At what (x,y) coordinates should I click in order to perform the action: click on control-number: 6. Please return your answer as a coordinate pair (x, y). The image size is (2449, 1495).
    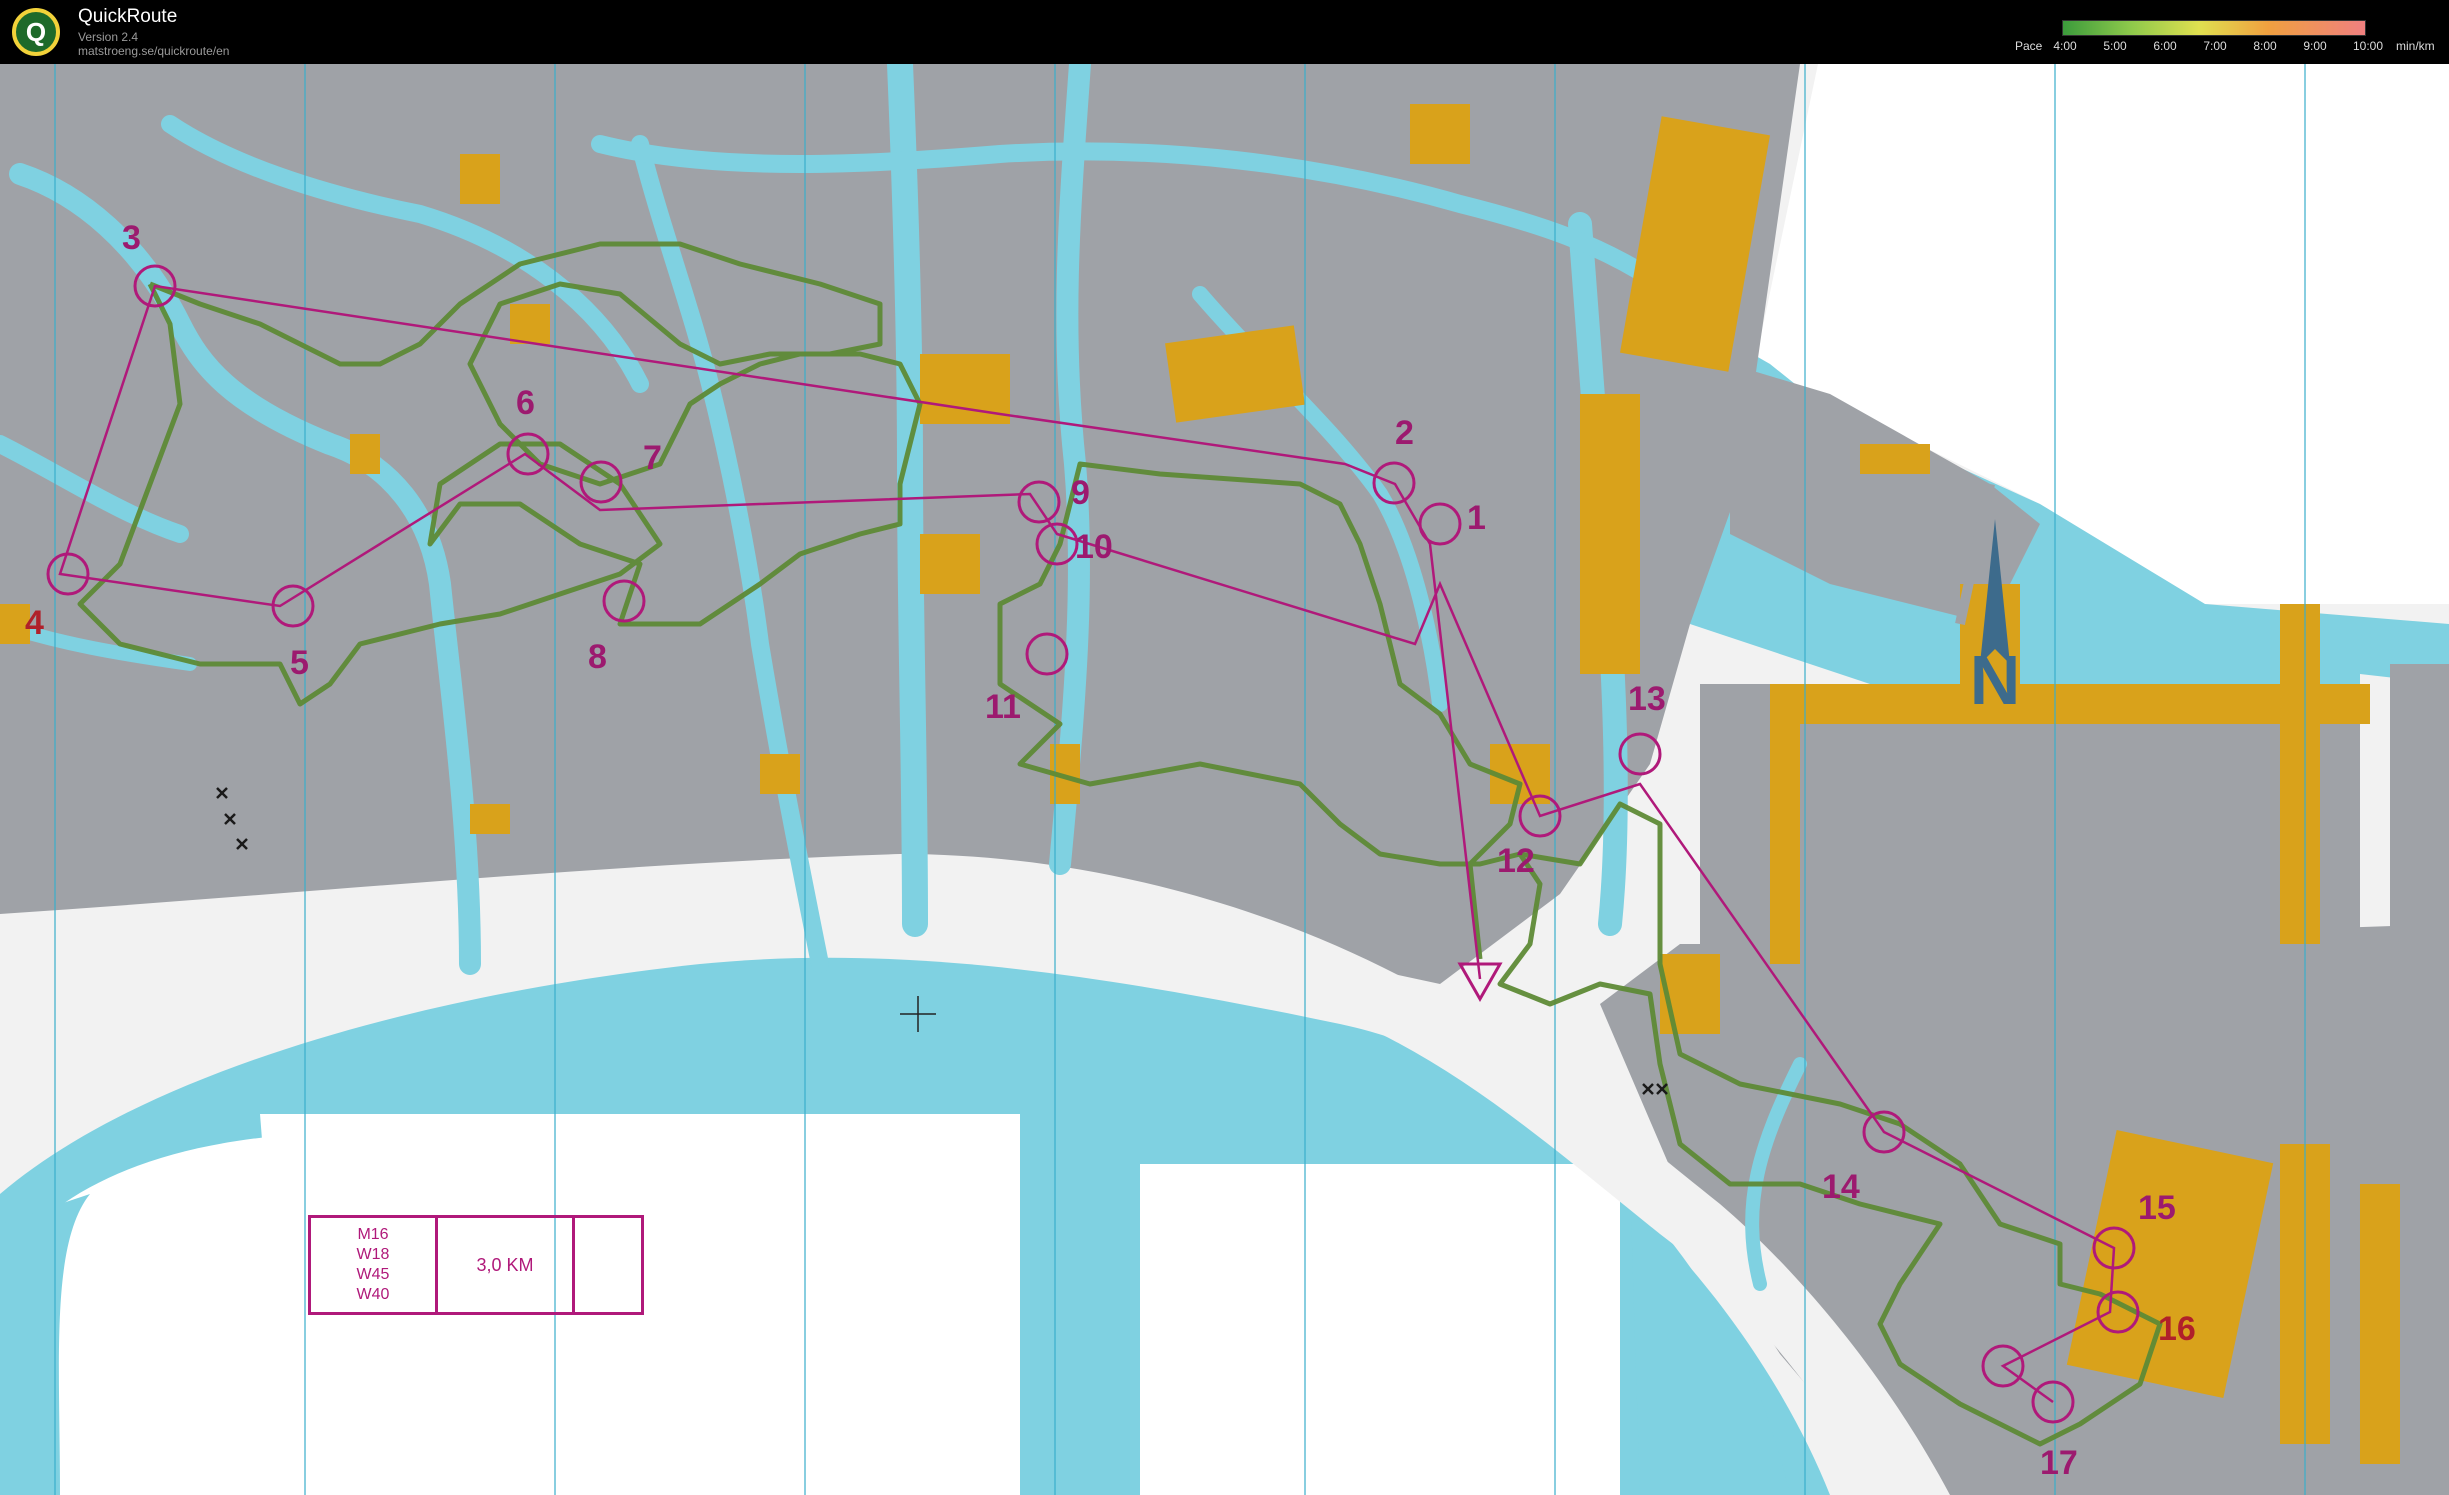
    Looking at the image, I should click on (525, 403).